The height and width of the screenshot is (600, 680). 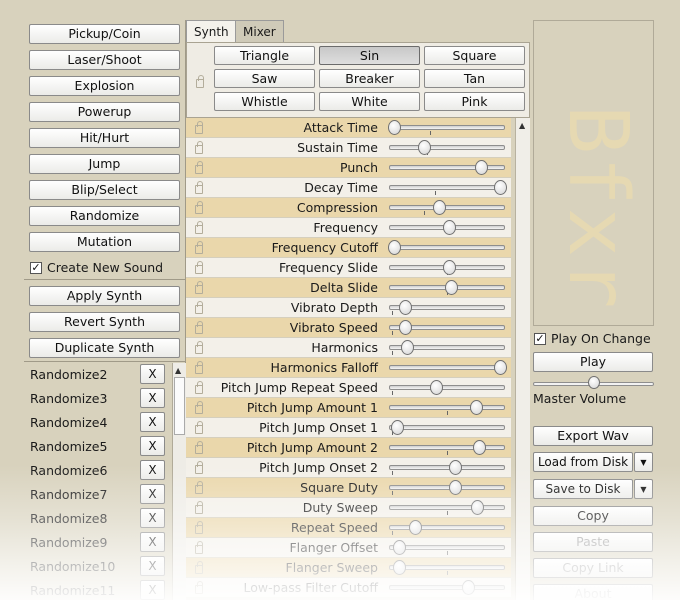 I want to click on waveform-button-saw: Saw, so click(x=264, y=78).